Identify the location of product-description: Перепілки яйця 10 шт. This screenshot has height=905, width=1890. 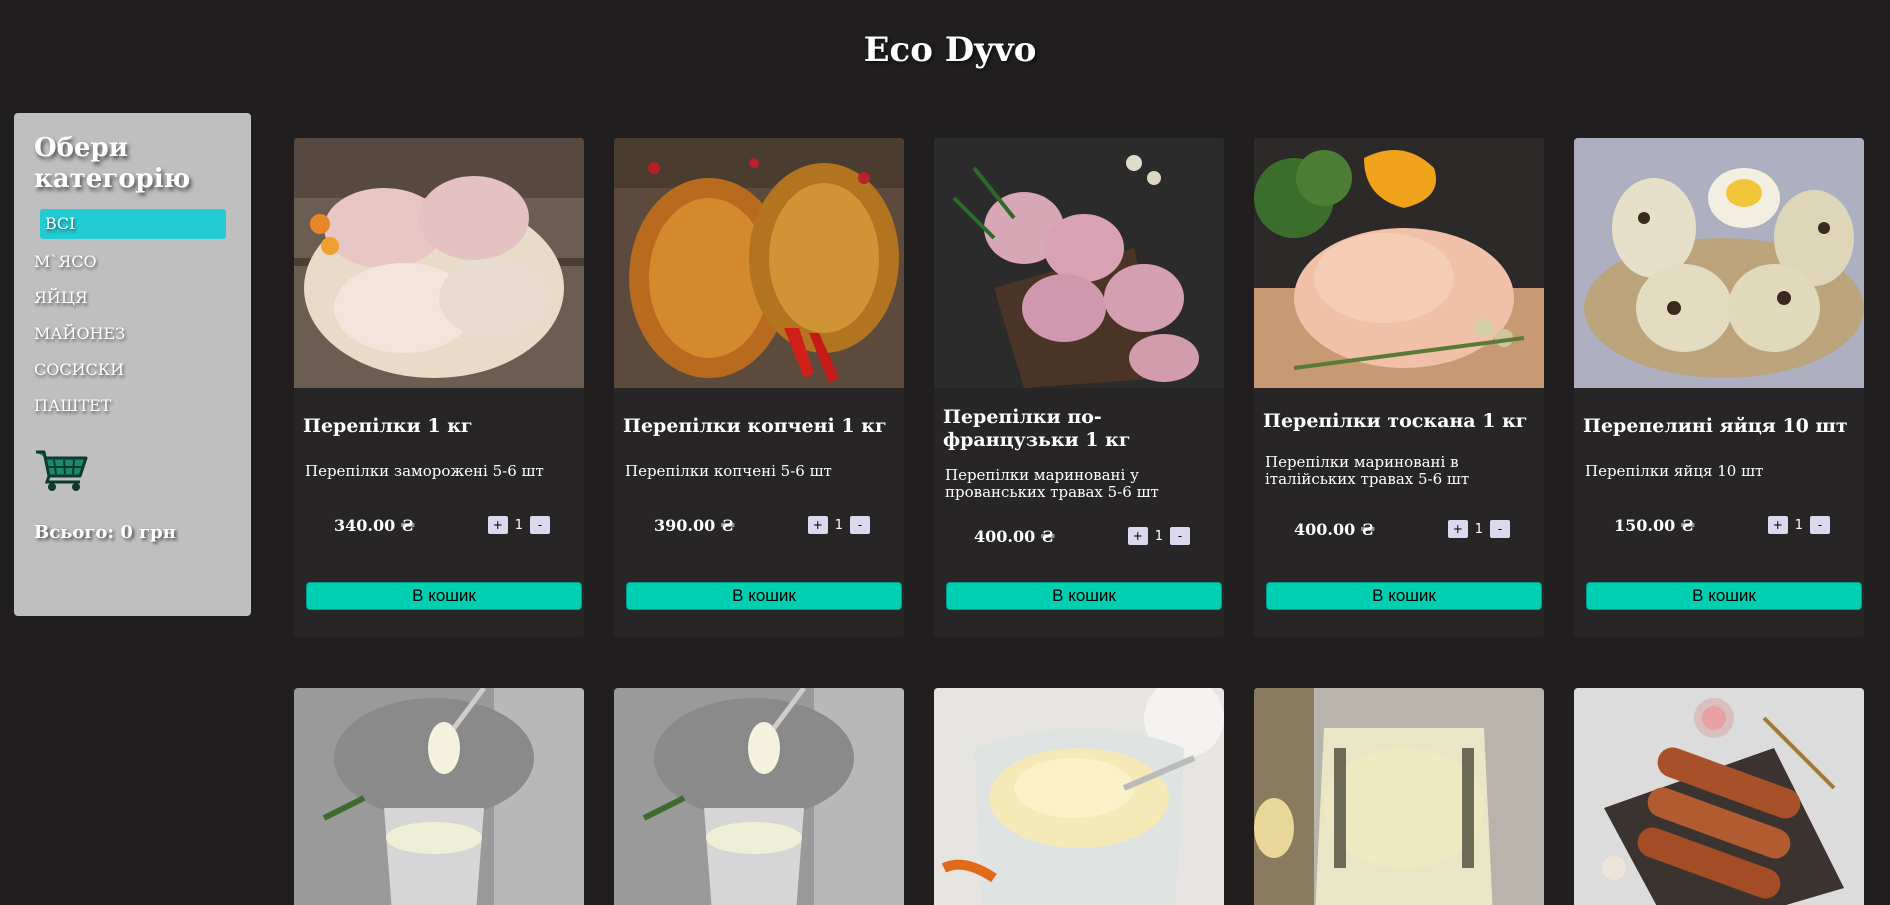
(1674, 471).